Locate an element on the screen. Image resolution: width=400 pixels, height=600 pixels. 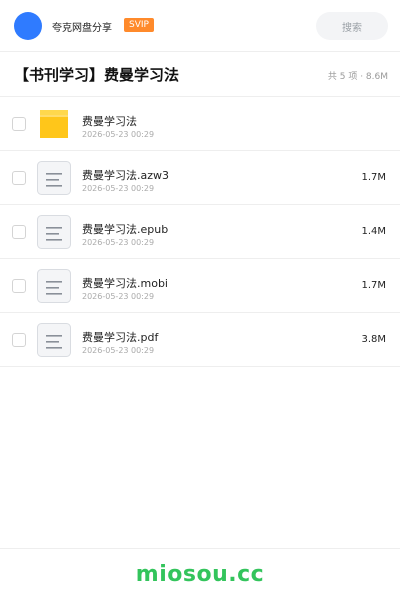
folder-title-row: 【书刊学习】费曼学习法 共 5 项 · 8.6M is located at coordinates (200, 74).